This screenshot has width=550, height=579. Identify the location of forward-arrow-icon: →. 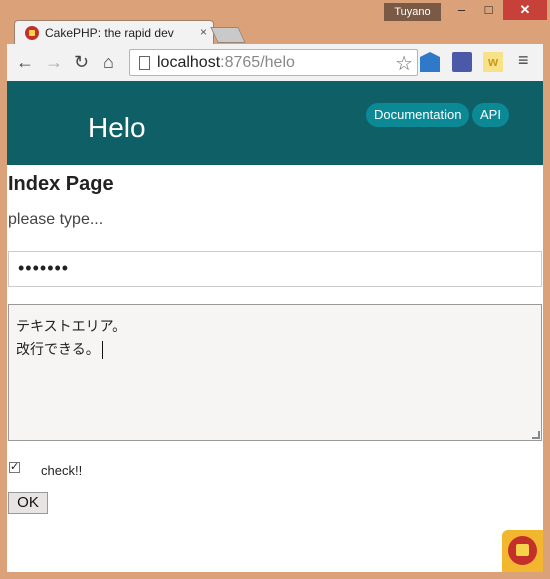
(54, 62).